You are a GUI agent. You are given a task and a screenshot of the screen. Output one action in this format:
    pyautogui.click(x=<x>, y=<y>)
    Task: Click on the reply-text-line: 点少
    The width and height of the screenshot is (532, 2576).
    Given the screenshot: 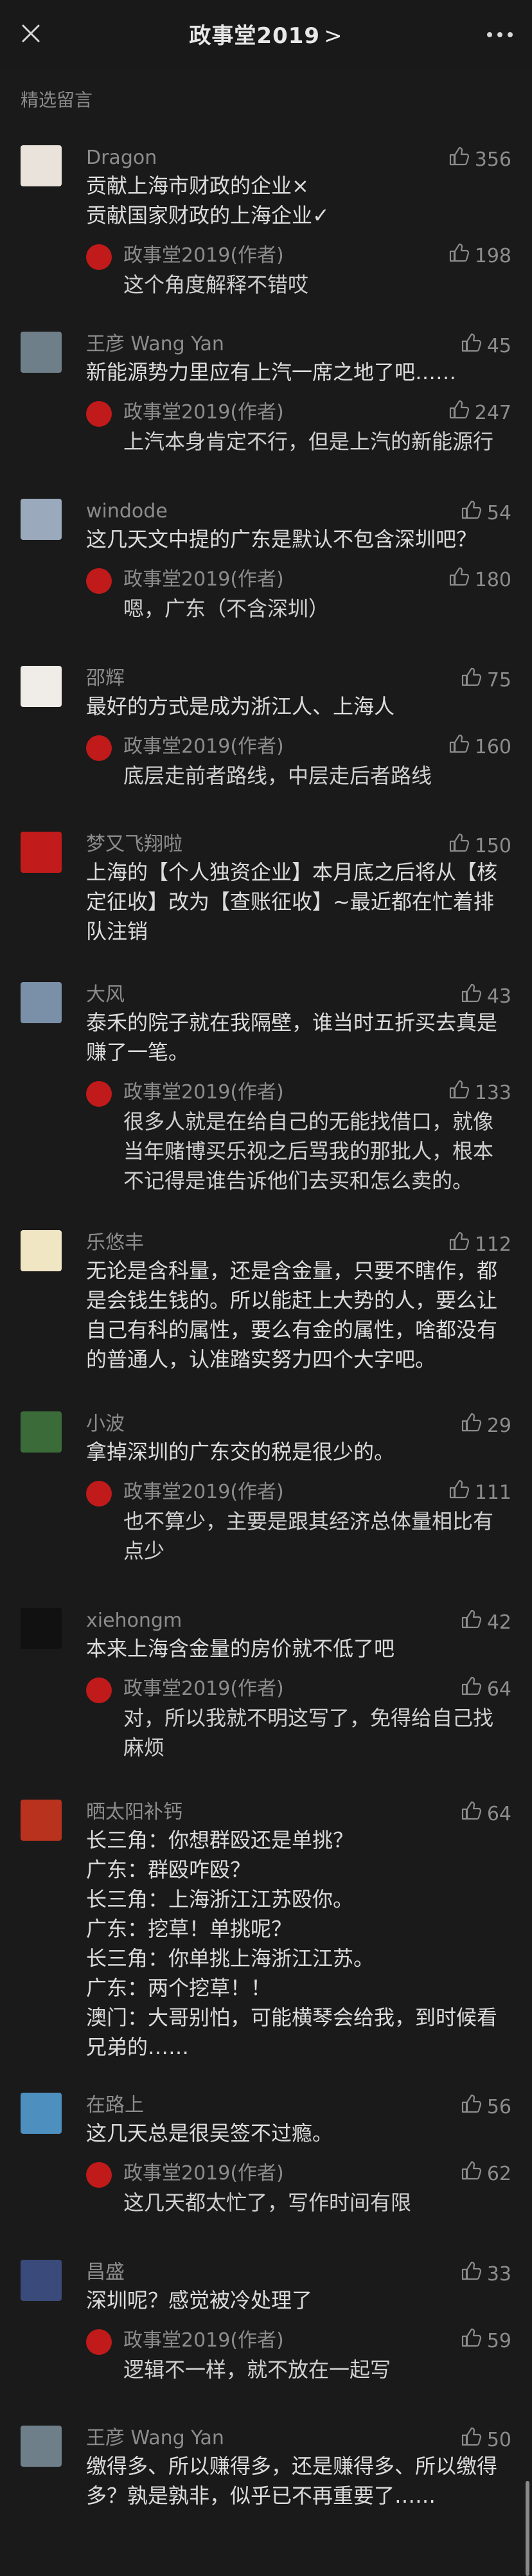 What is the action you would take?
    pyautogui.click(x=144, y=1551)
    